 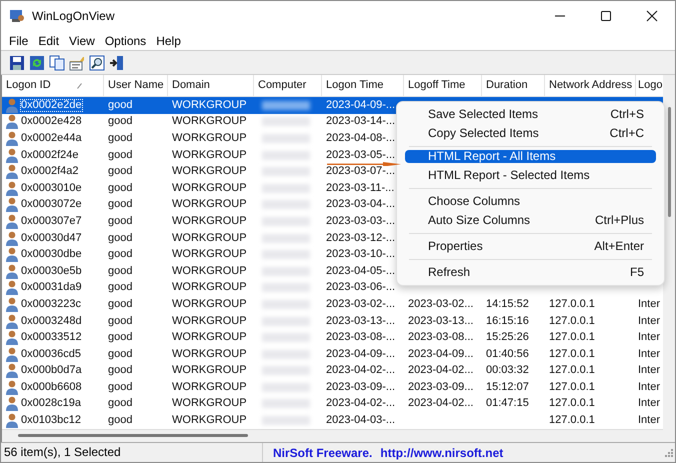 I want to click on logon-id-cell: 0x000b6608, so click(x=51, y=387).